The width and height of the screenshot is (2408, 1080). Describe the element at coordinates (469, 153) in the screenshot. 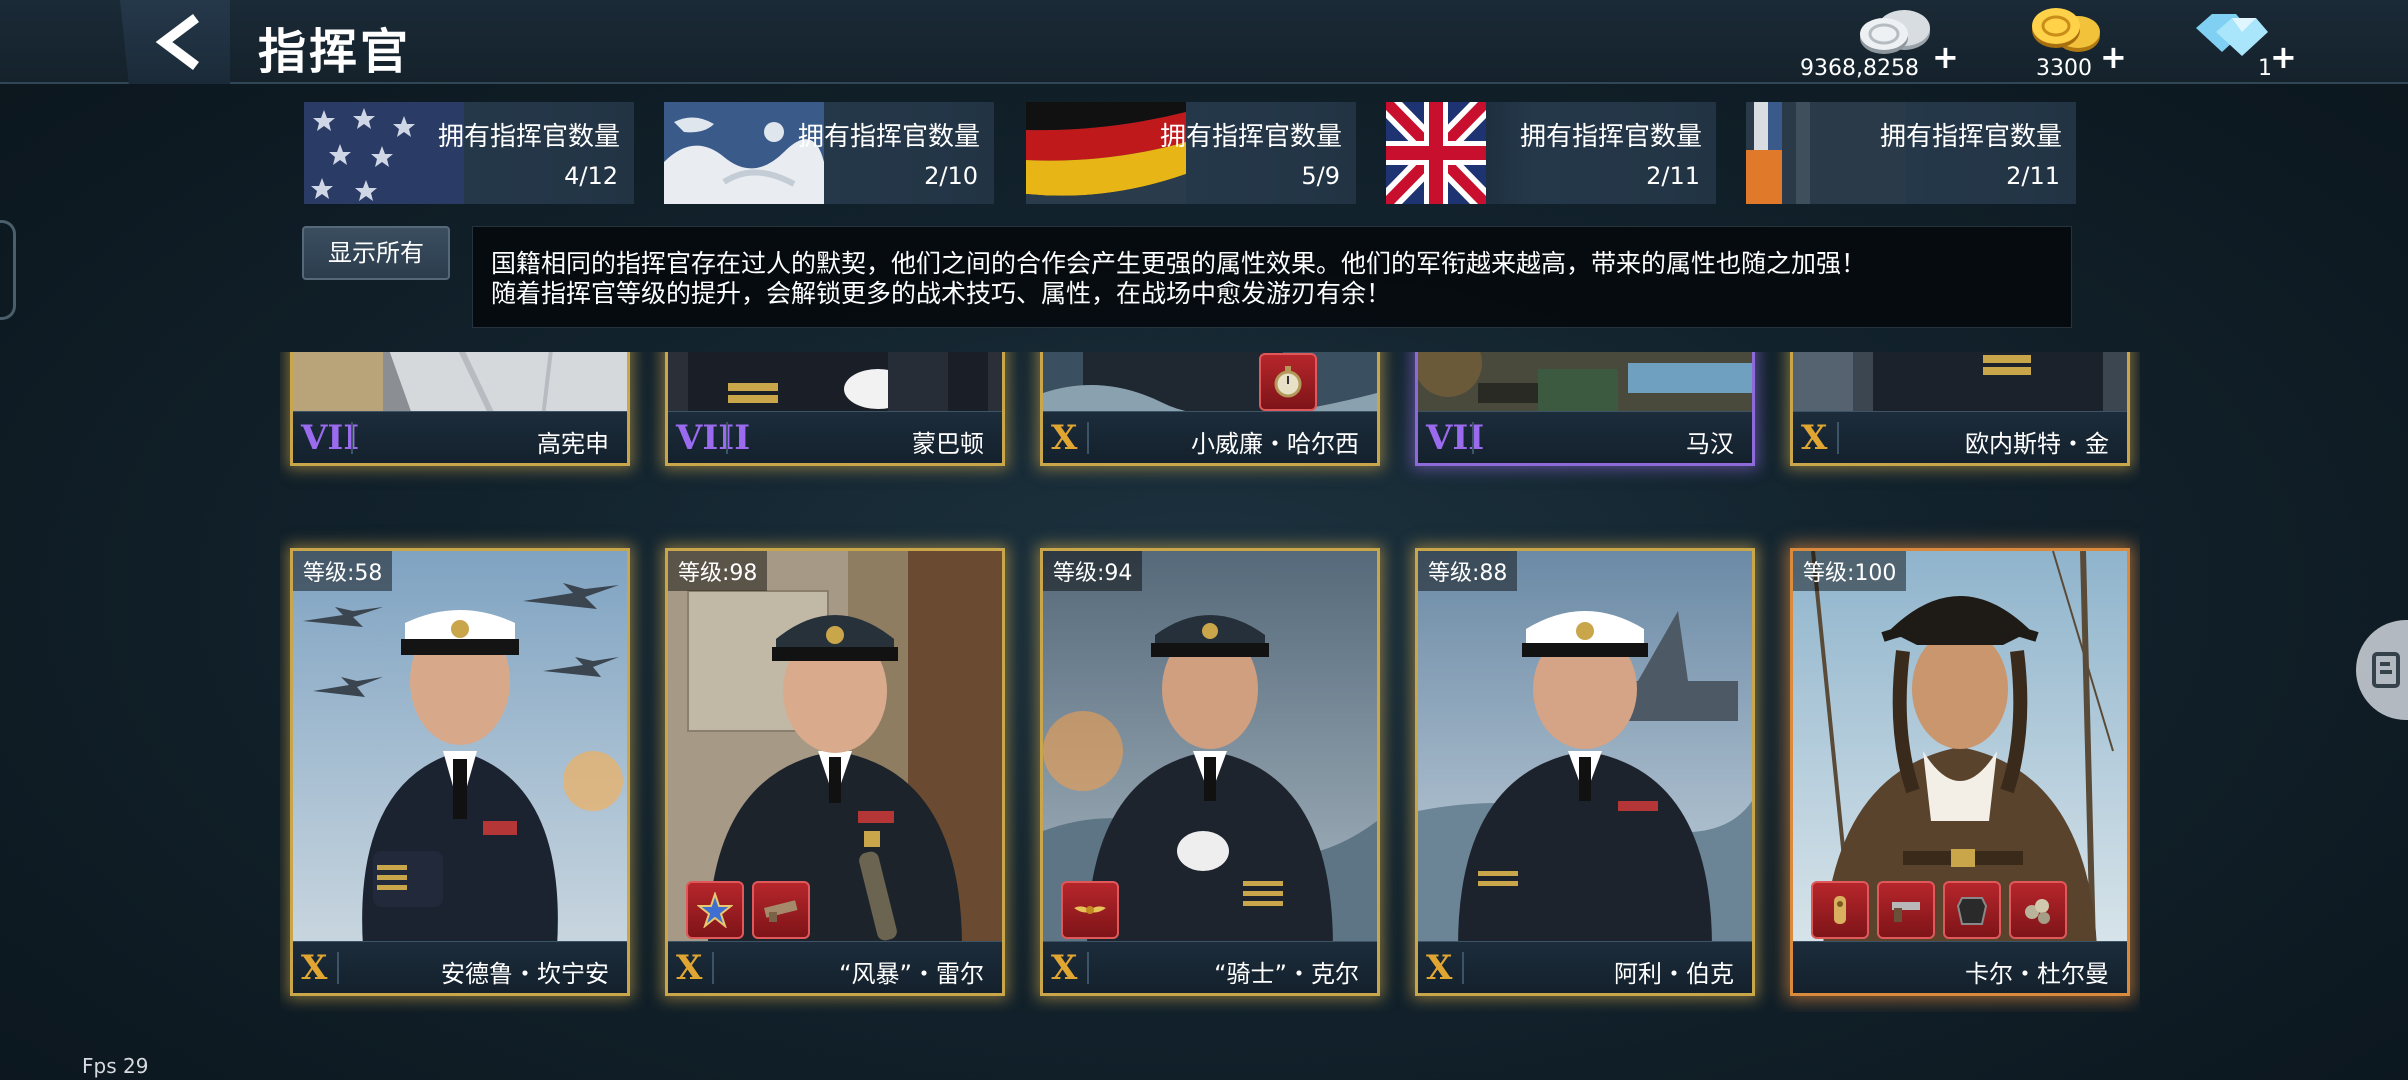

I see `nation-tab-usa: 拥有指挥官数量 4/12` at that location.